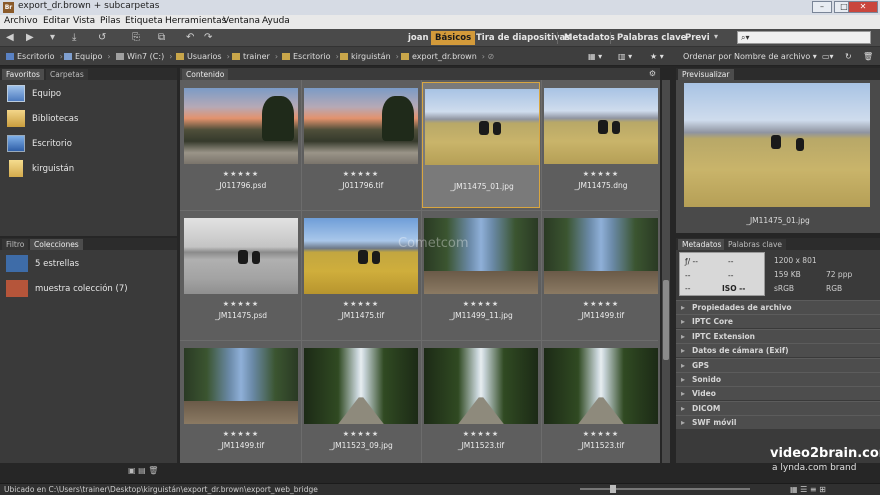 Image resolution: width=880 pixels, height=495 pixels. What do you see at coordinates (666, 320) in the screenshot?
I see `content-scrollbar-thumb` at bounding box center [666, 320].